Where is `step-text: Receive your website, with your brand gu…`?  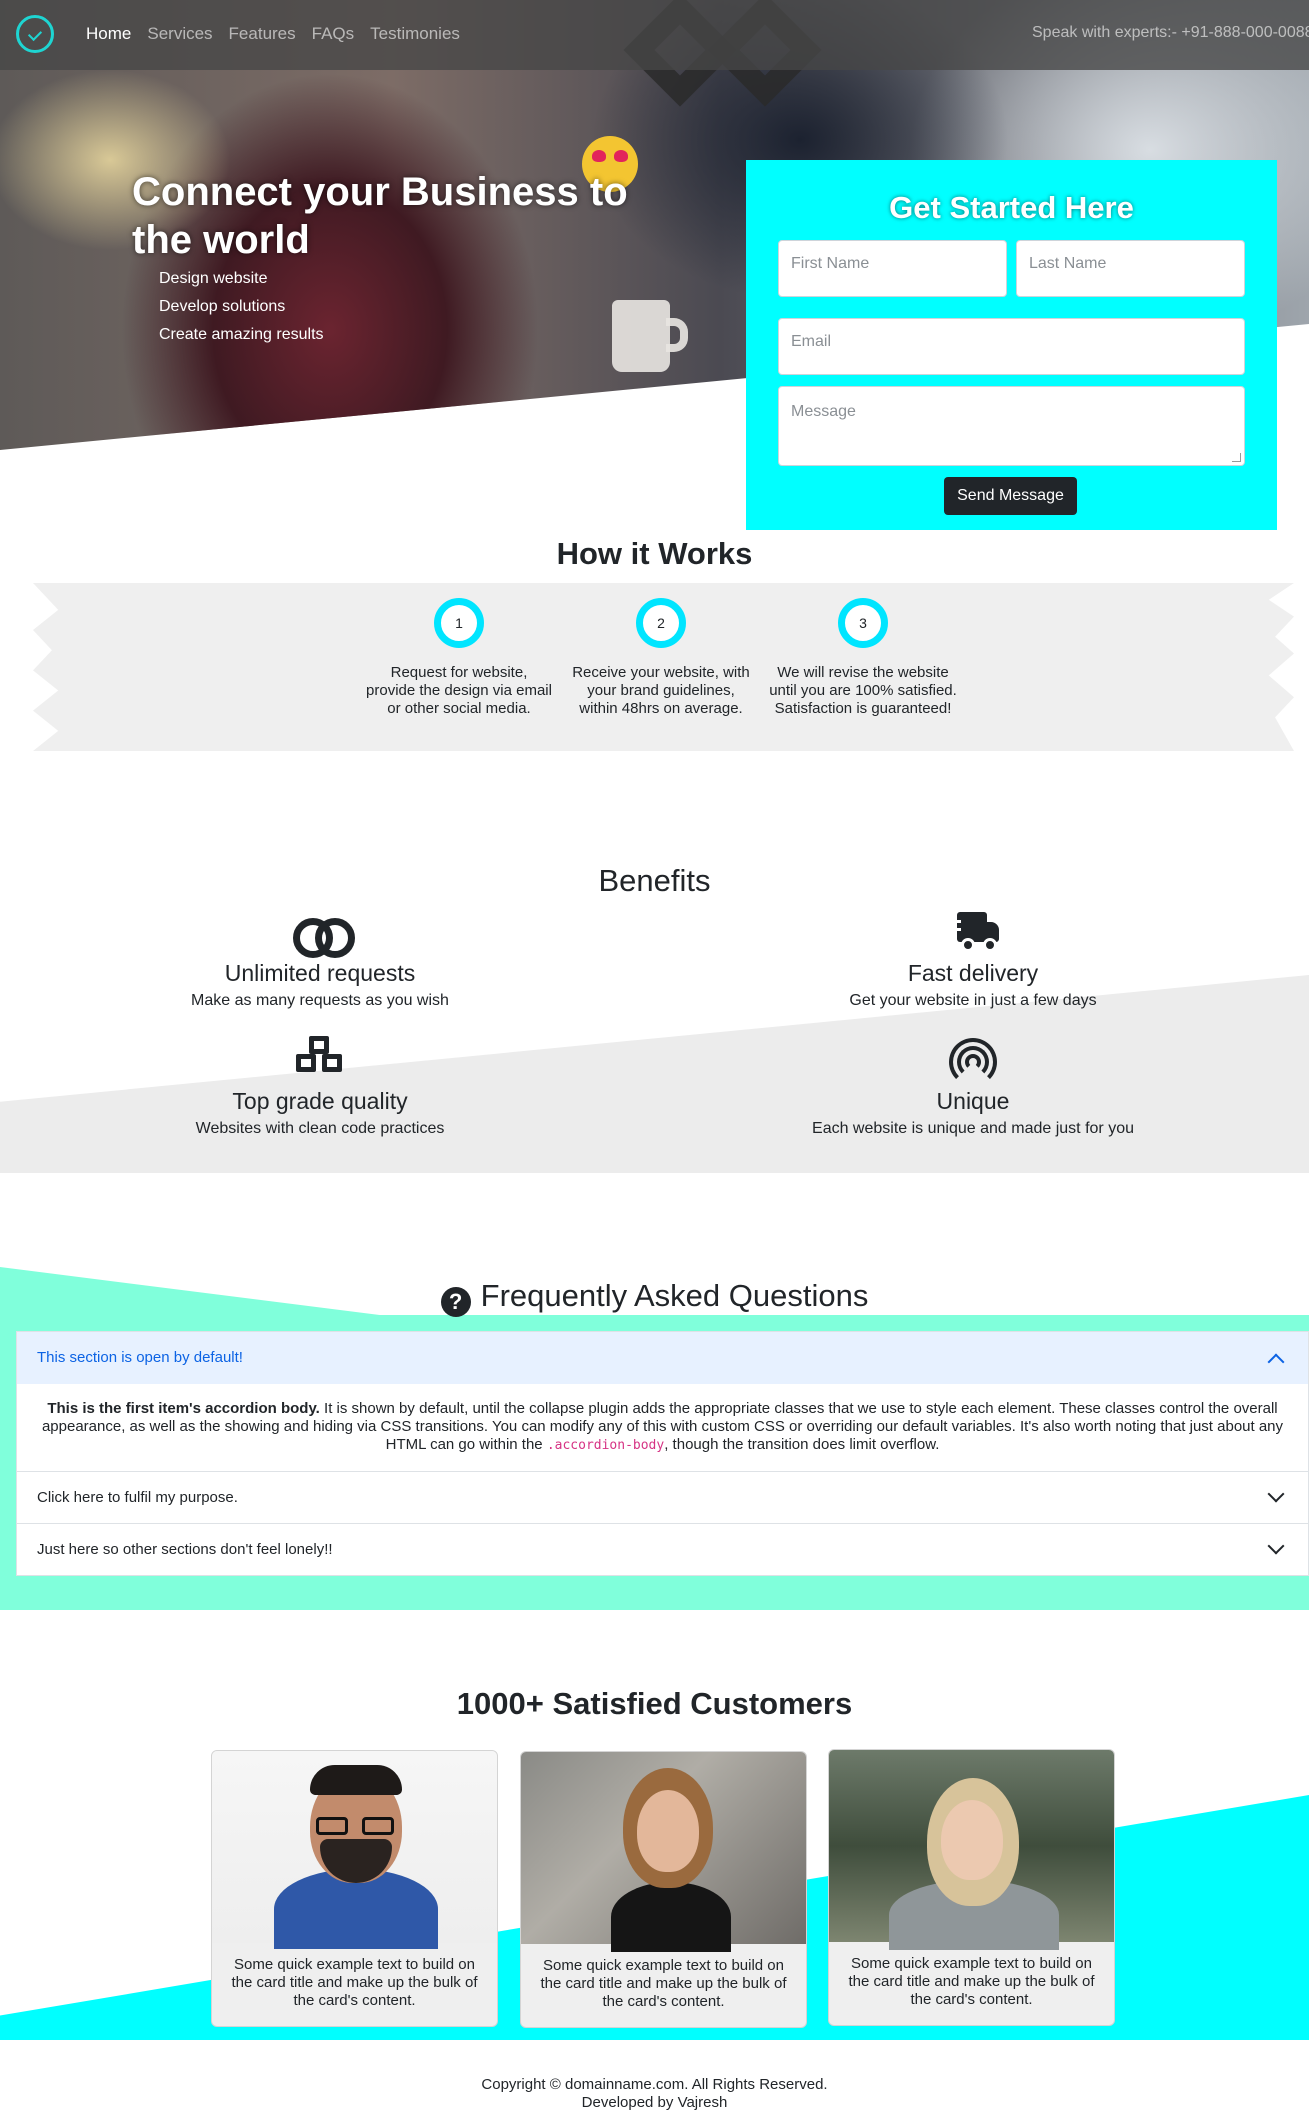 step-text: Receive your website, with your brand gu… is located at coordinates (661, 690).